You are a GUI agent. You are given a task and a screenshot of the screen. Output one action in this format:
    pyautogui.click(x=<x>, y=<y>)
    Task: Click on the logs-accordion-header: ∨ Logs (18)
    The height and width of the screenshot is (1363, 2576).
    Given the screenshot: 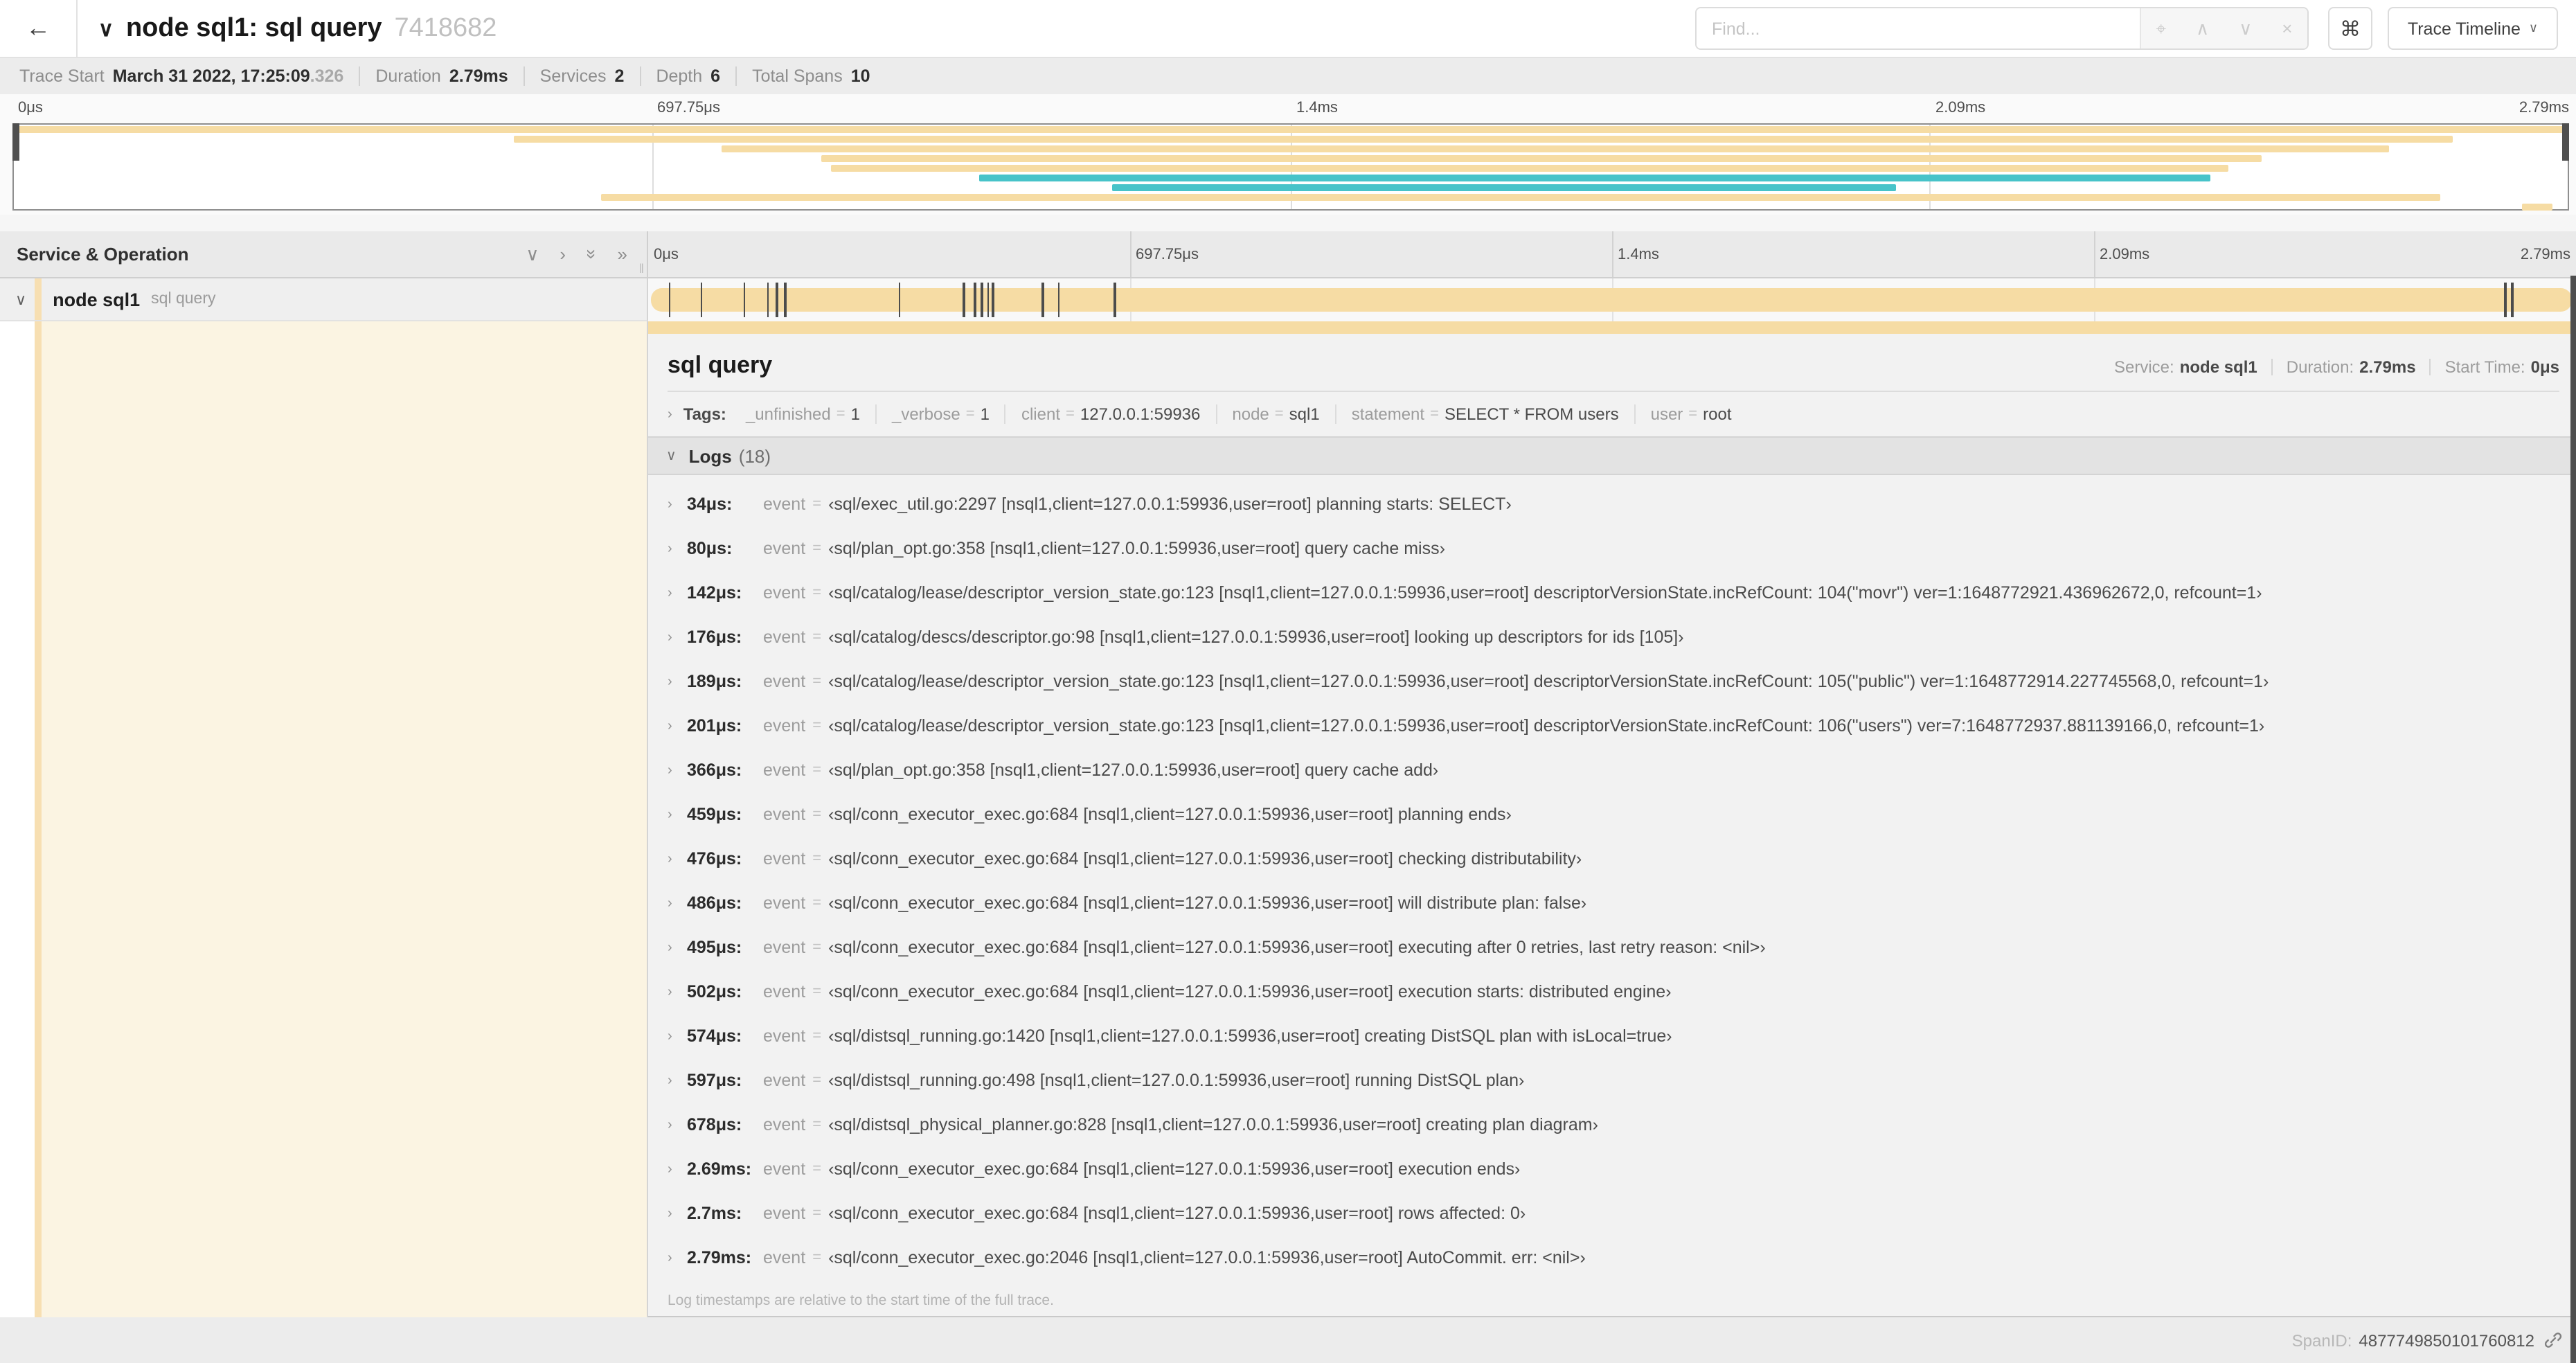 What is the action you would take?
    pyautogui.click(x=1612, y=455)
    